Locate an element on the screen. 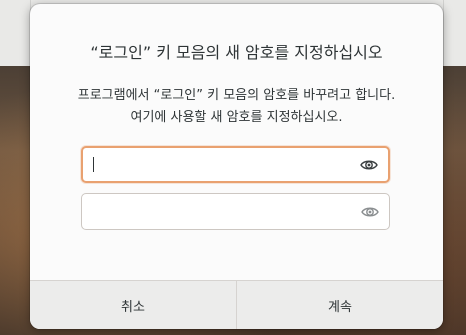 This screenshot has height=335, width=466. confirm-password-input is located at coordinates (222, 212).